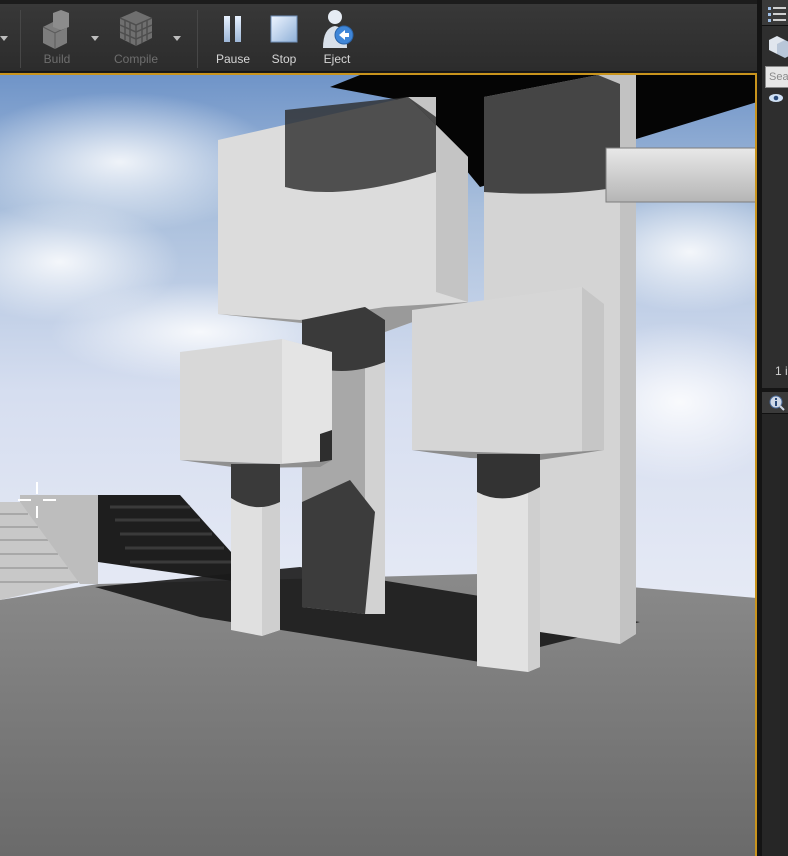 The width and height of the screenshot is (788, 856). I want to click on build-label: Build, so click(57, 59).